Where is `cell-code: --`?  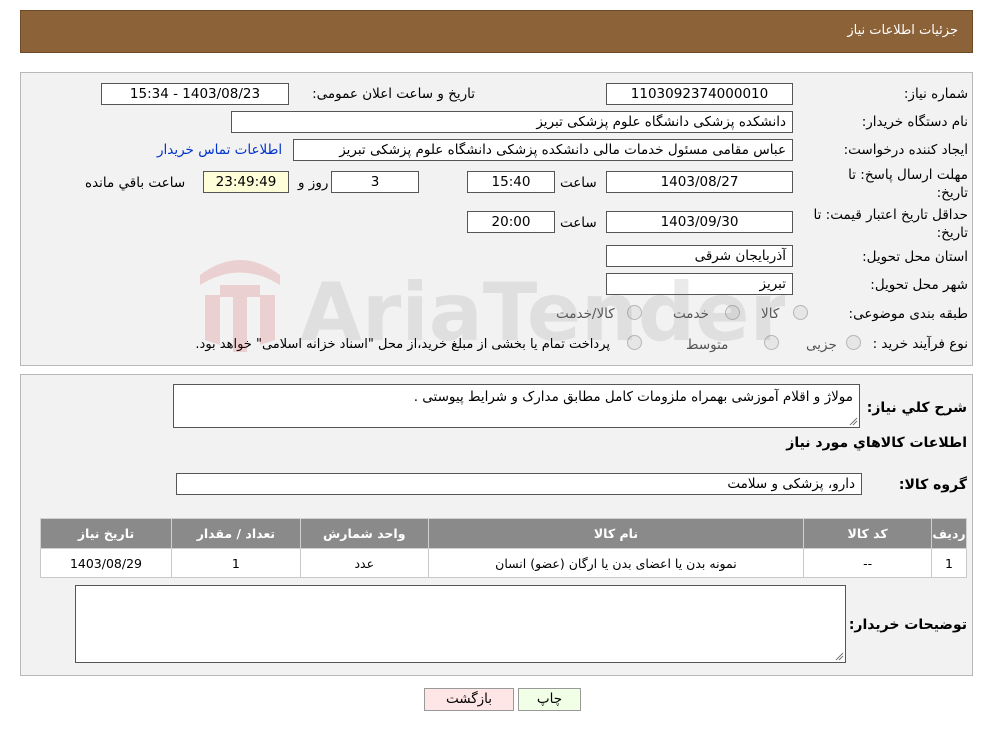
cell-code: -- is located at coordinates (868, 563).